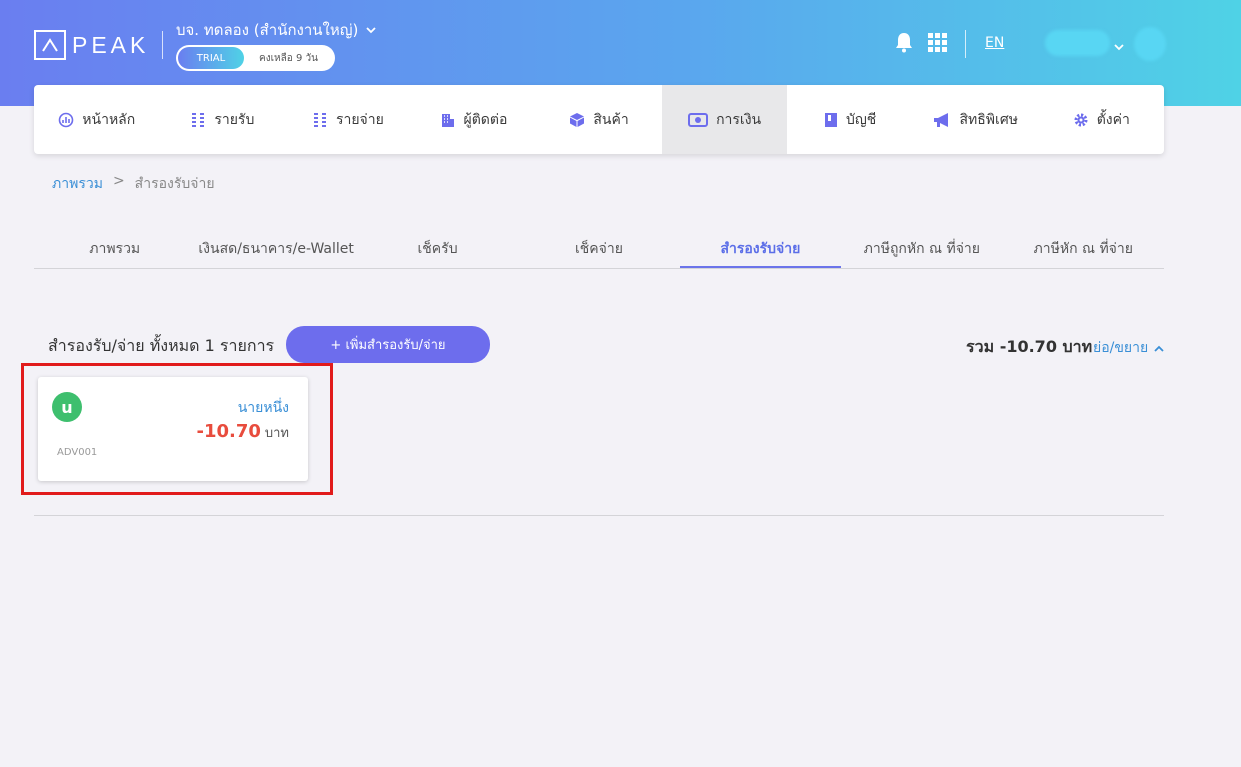 The width and height of the screenshot is (1241, 767). I want to click on nav-item-finance: การเงิน, so click(724, 119).